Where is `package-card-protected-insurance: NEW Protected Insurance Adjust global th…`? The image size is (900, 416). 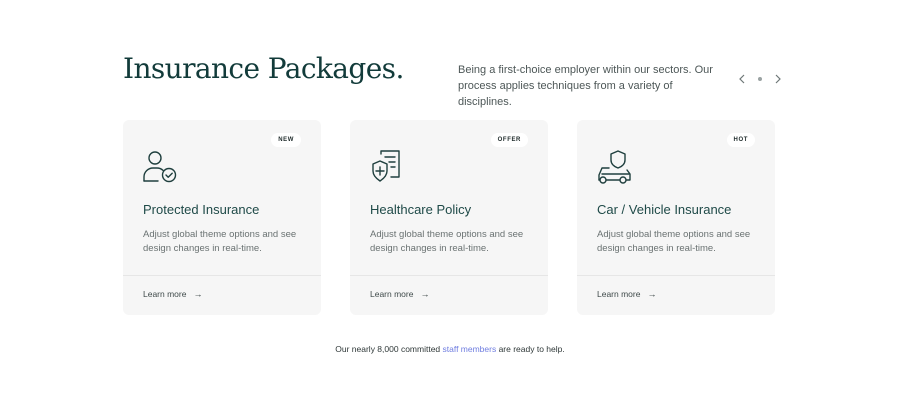 package-card-protected-insurance: NEW Protected Insurance Adjust global th… is located at coordinates (222, 217).